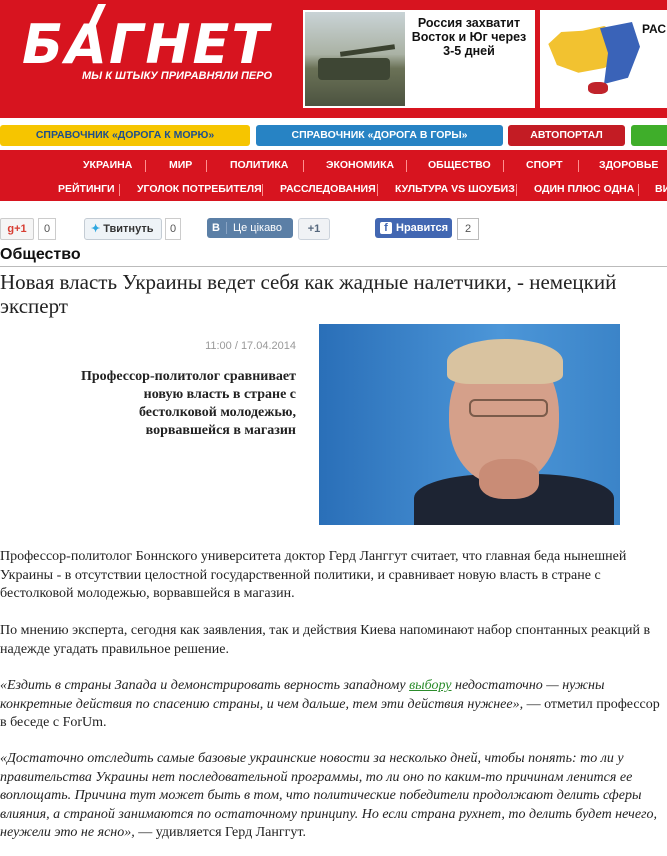 This screenshot has width=667, height=856. I want to click on vk-label: Це цікаво, so click(257, 228).